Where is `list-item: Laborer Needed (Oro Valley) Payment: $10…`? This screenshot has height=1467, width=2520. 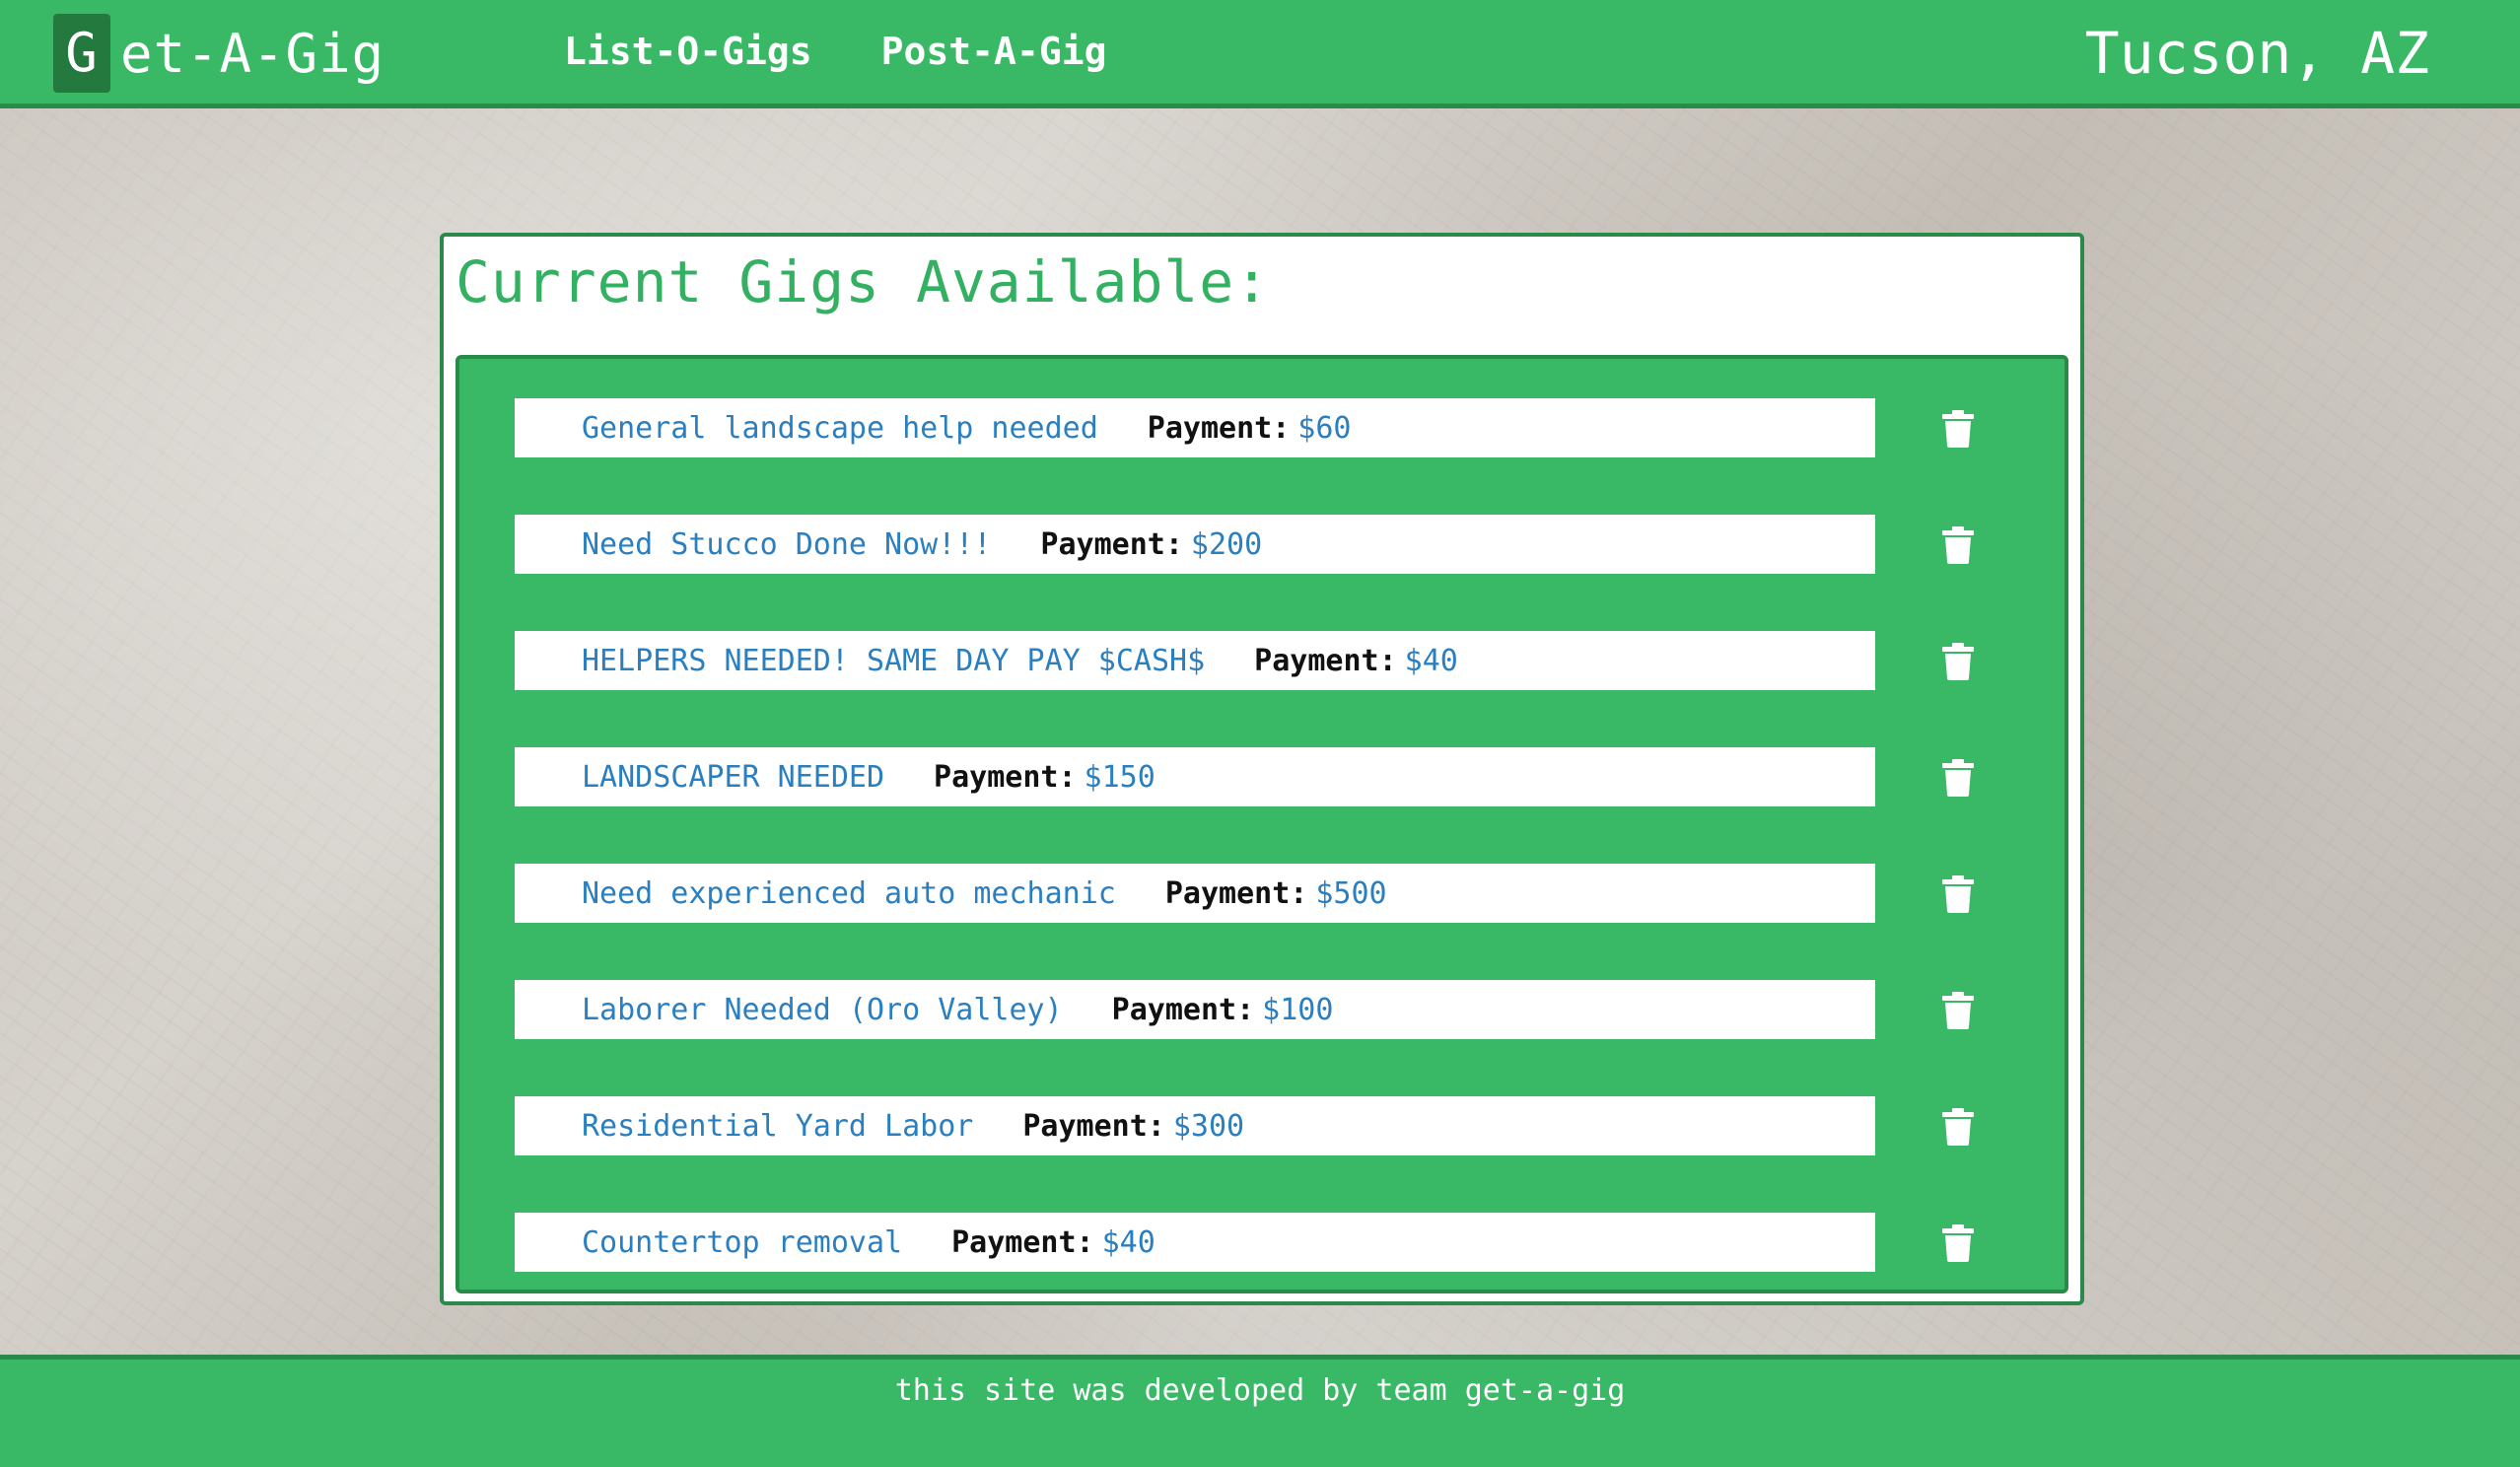 list-item: Laborer Needed (Oro Valley) Payment: $10… is located at coordinates (1262, 1009).